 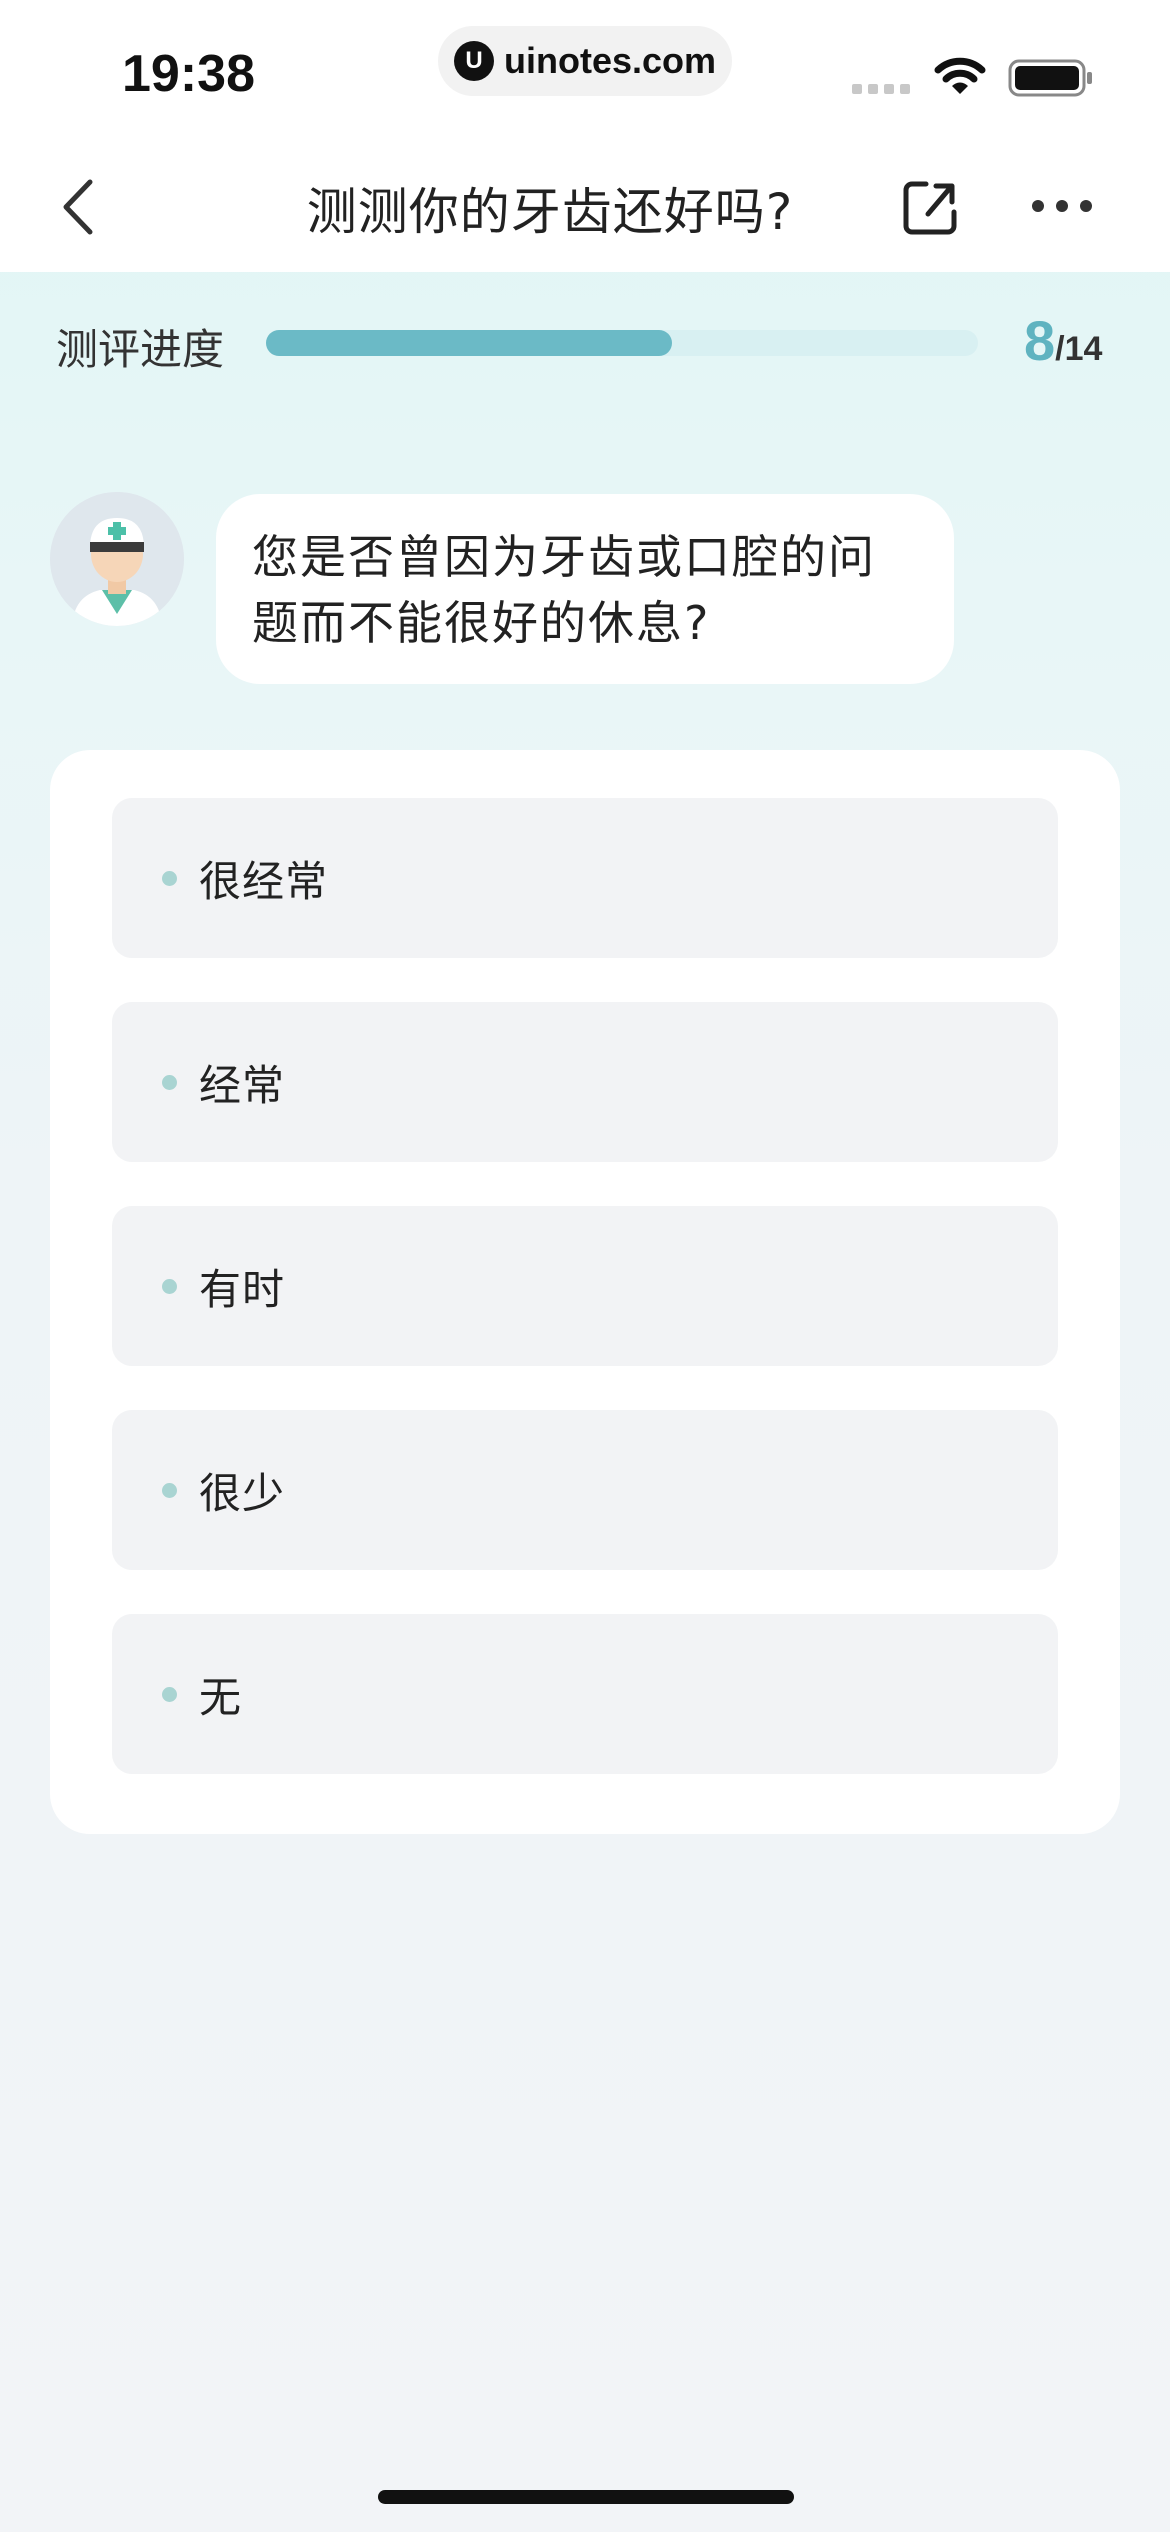 I want to click on more-horizontal-icon, so click(x=1062, y=206).